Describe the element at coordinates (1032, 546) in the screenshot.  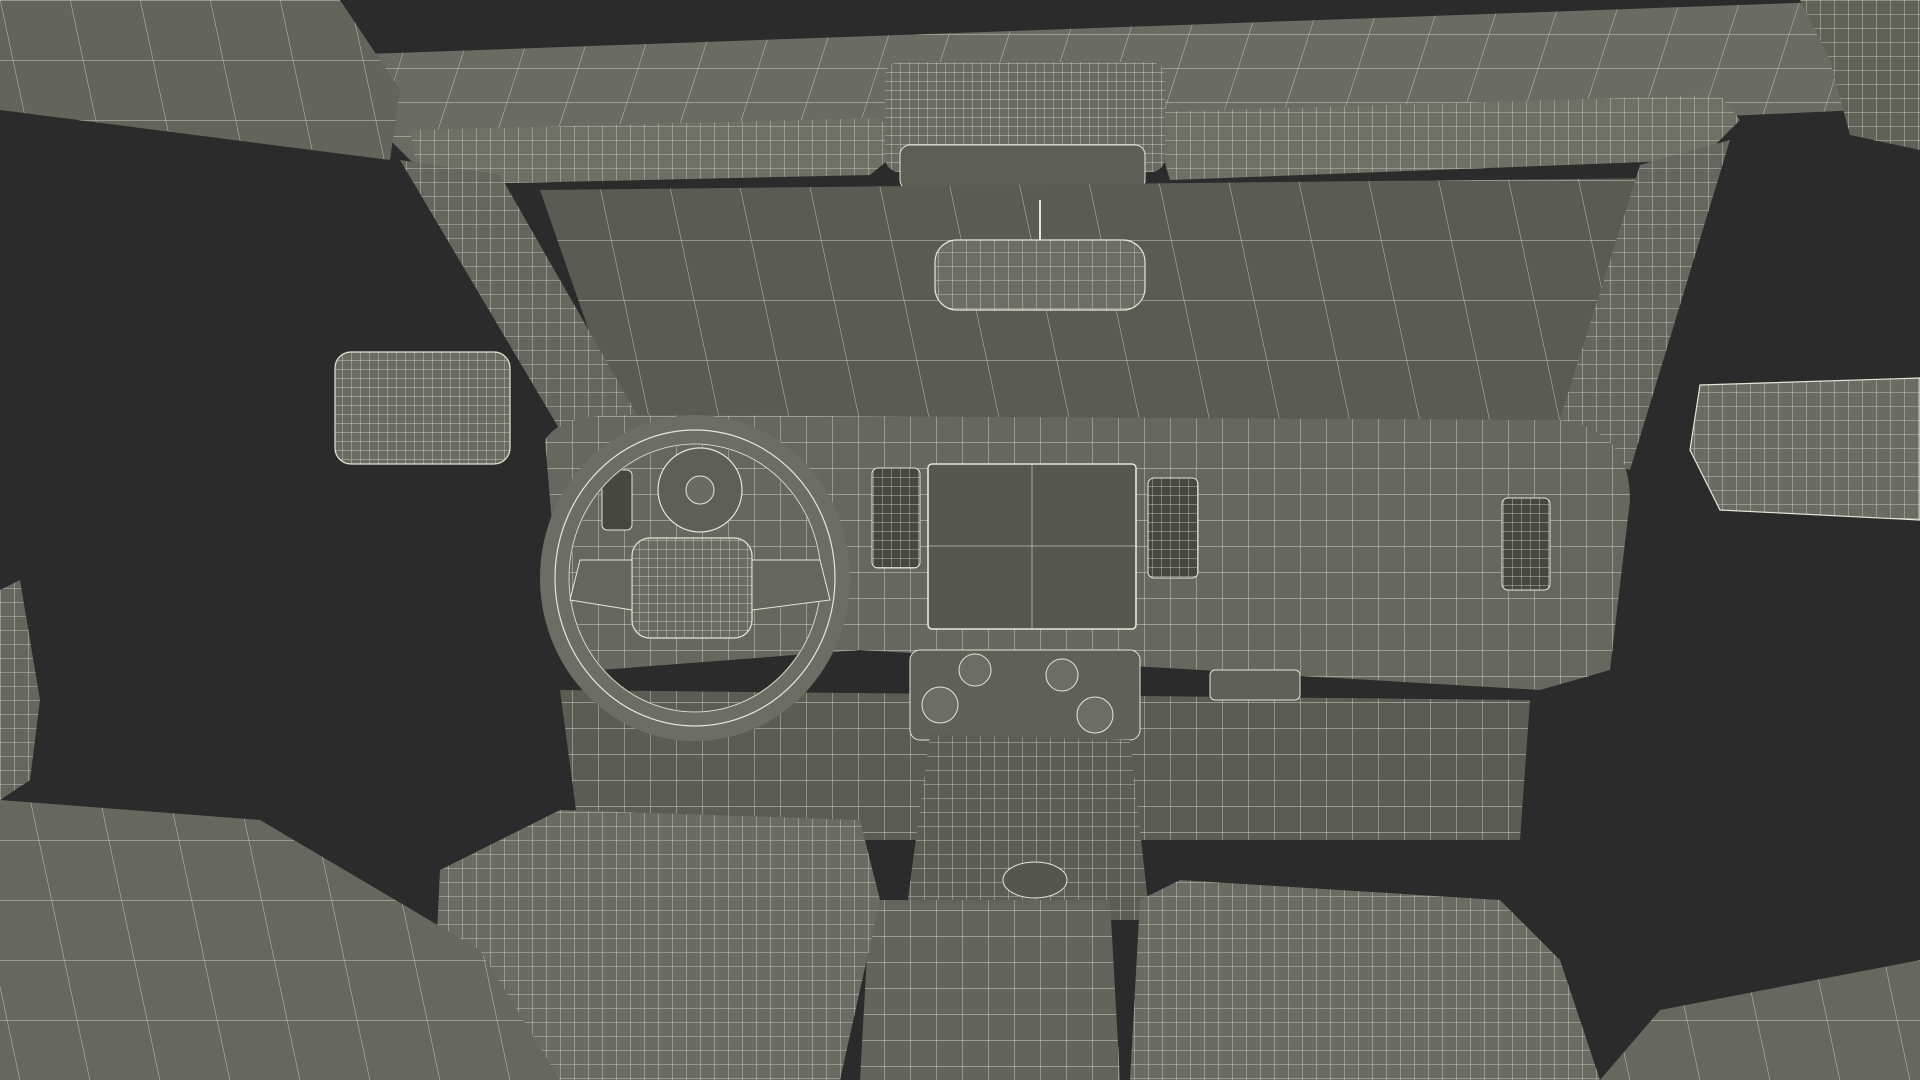
I see `infotainment-screen` at that location.